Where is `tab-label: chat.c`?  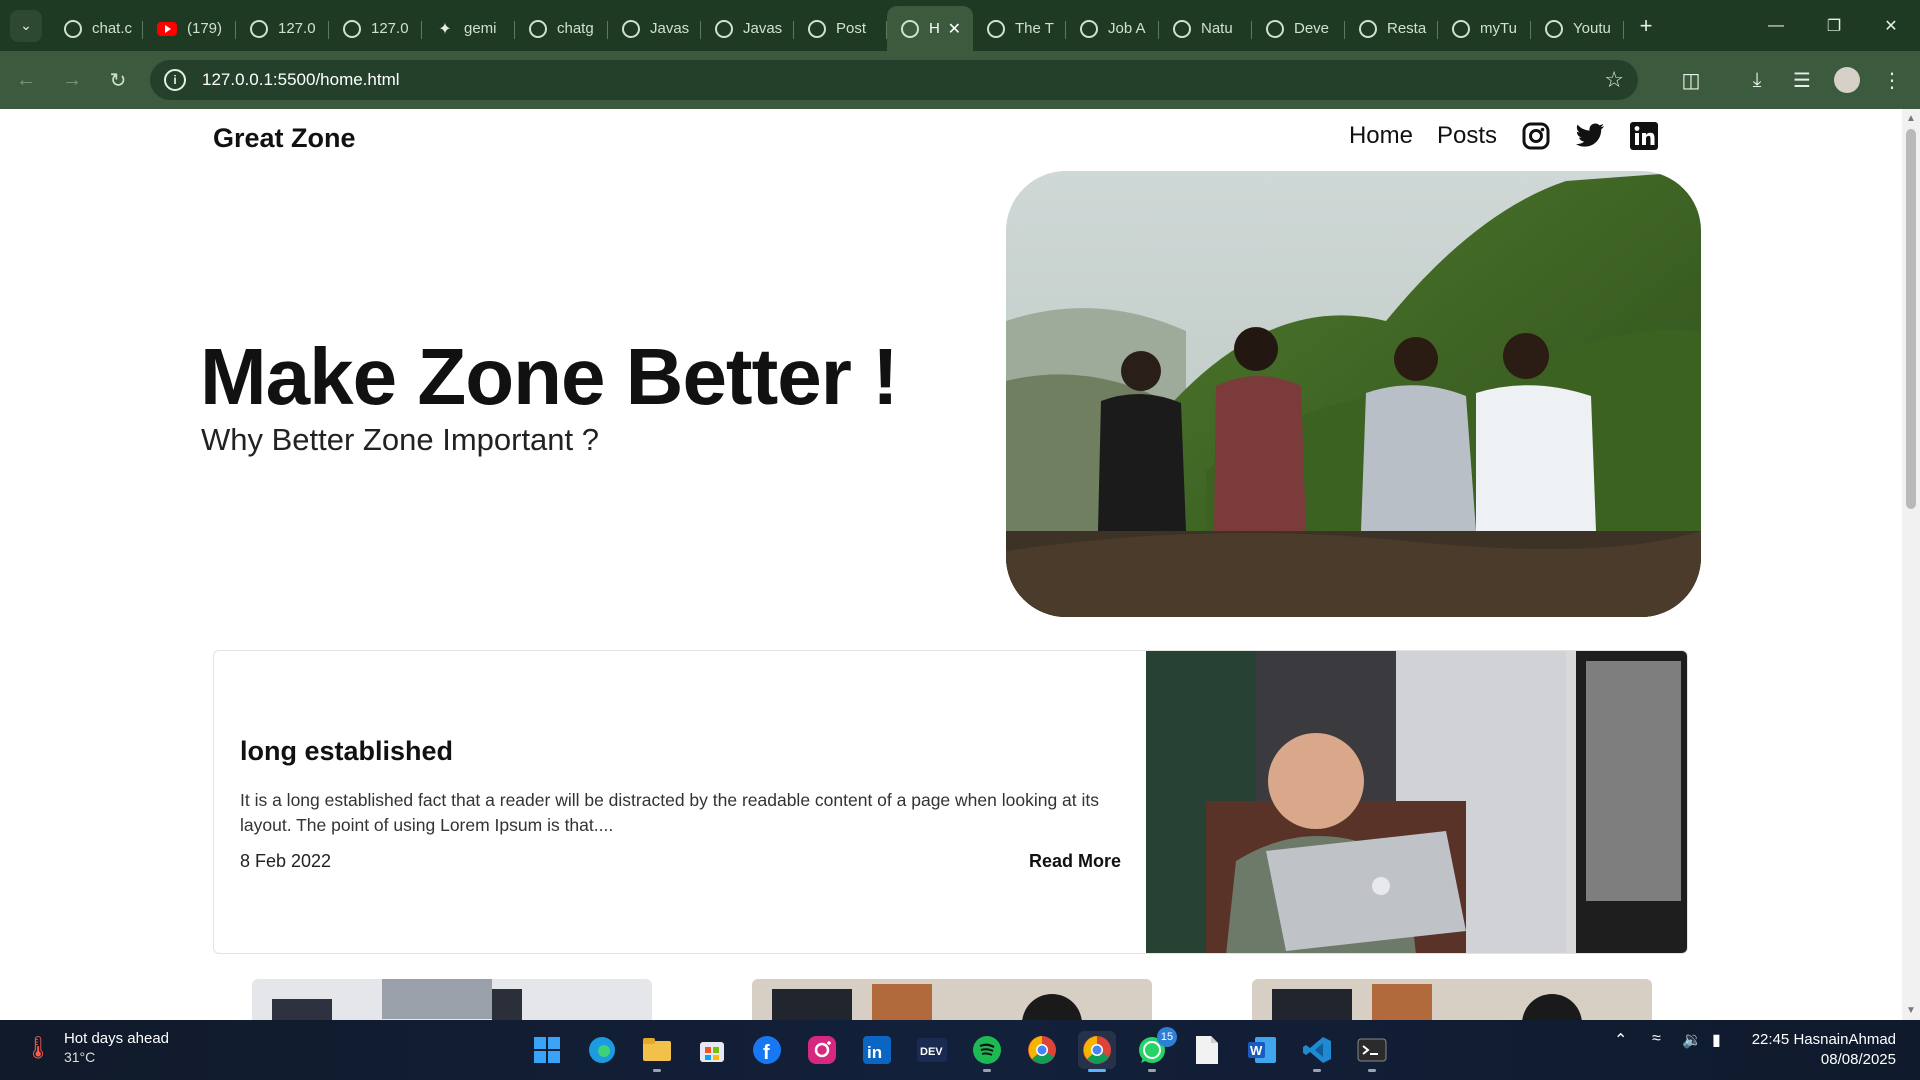
tab-label: chat.c is located at coordinates (112, 28).